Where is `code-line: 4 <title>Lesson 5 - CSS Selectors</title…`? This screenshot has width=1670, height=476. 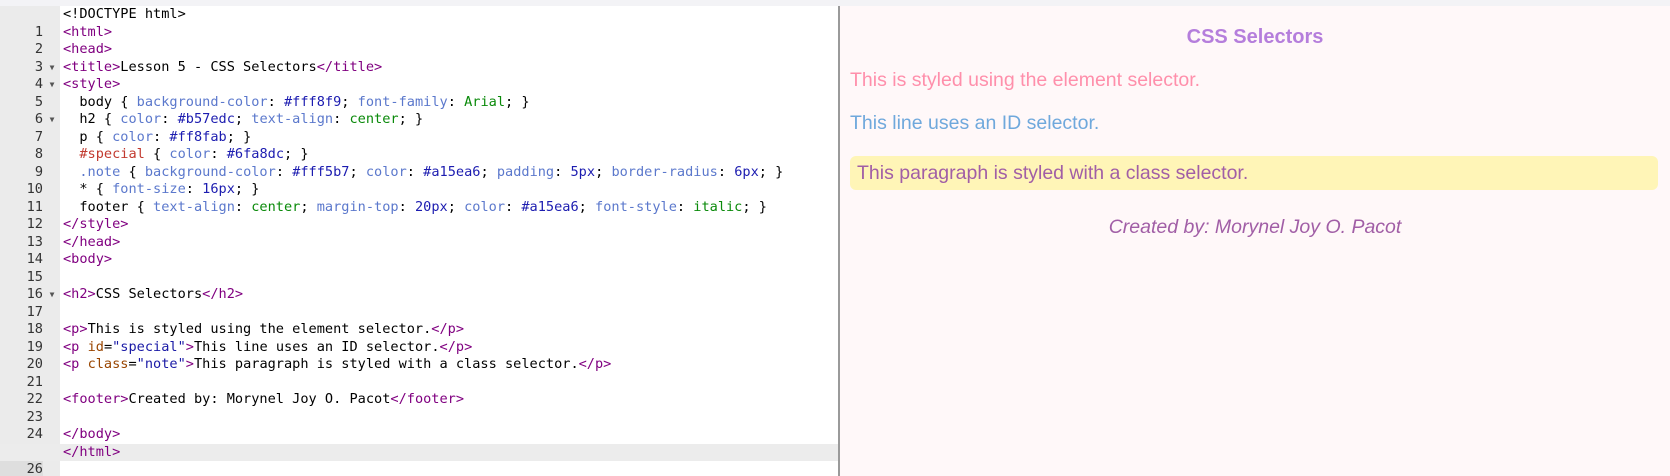 code-line: 4 <title>Lesson 5 - CSS Selectors</title… is located at coordinates (419, 76).